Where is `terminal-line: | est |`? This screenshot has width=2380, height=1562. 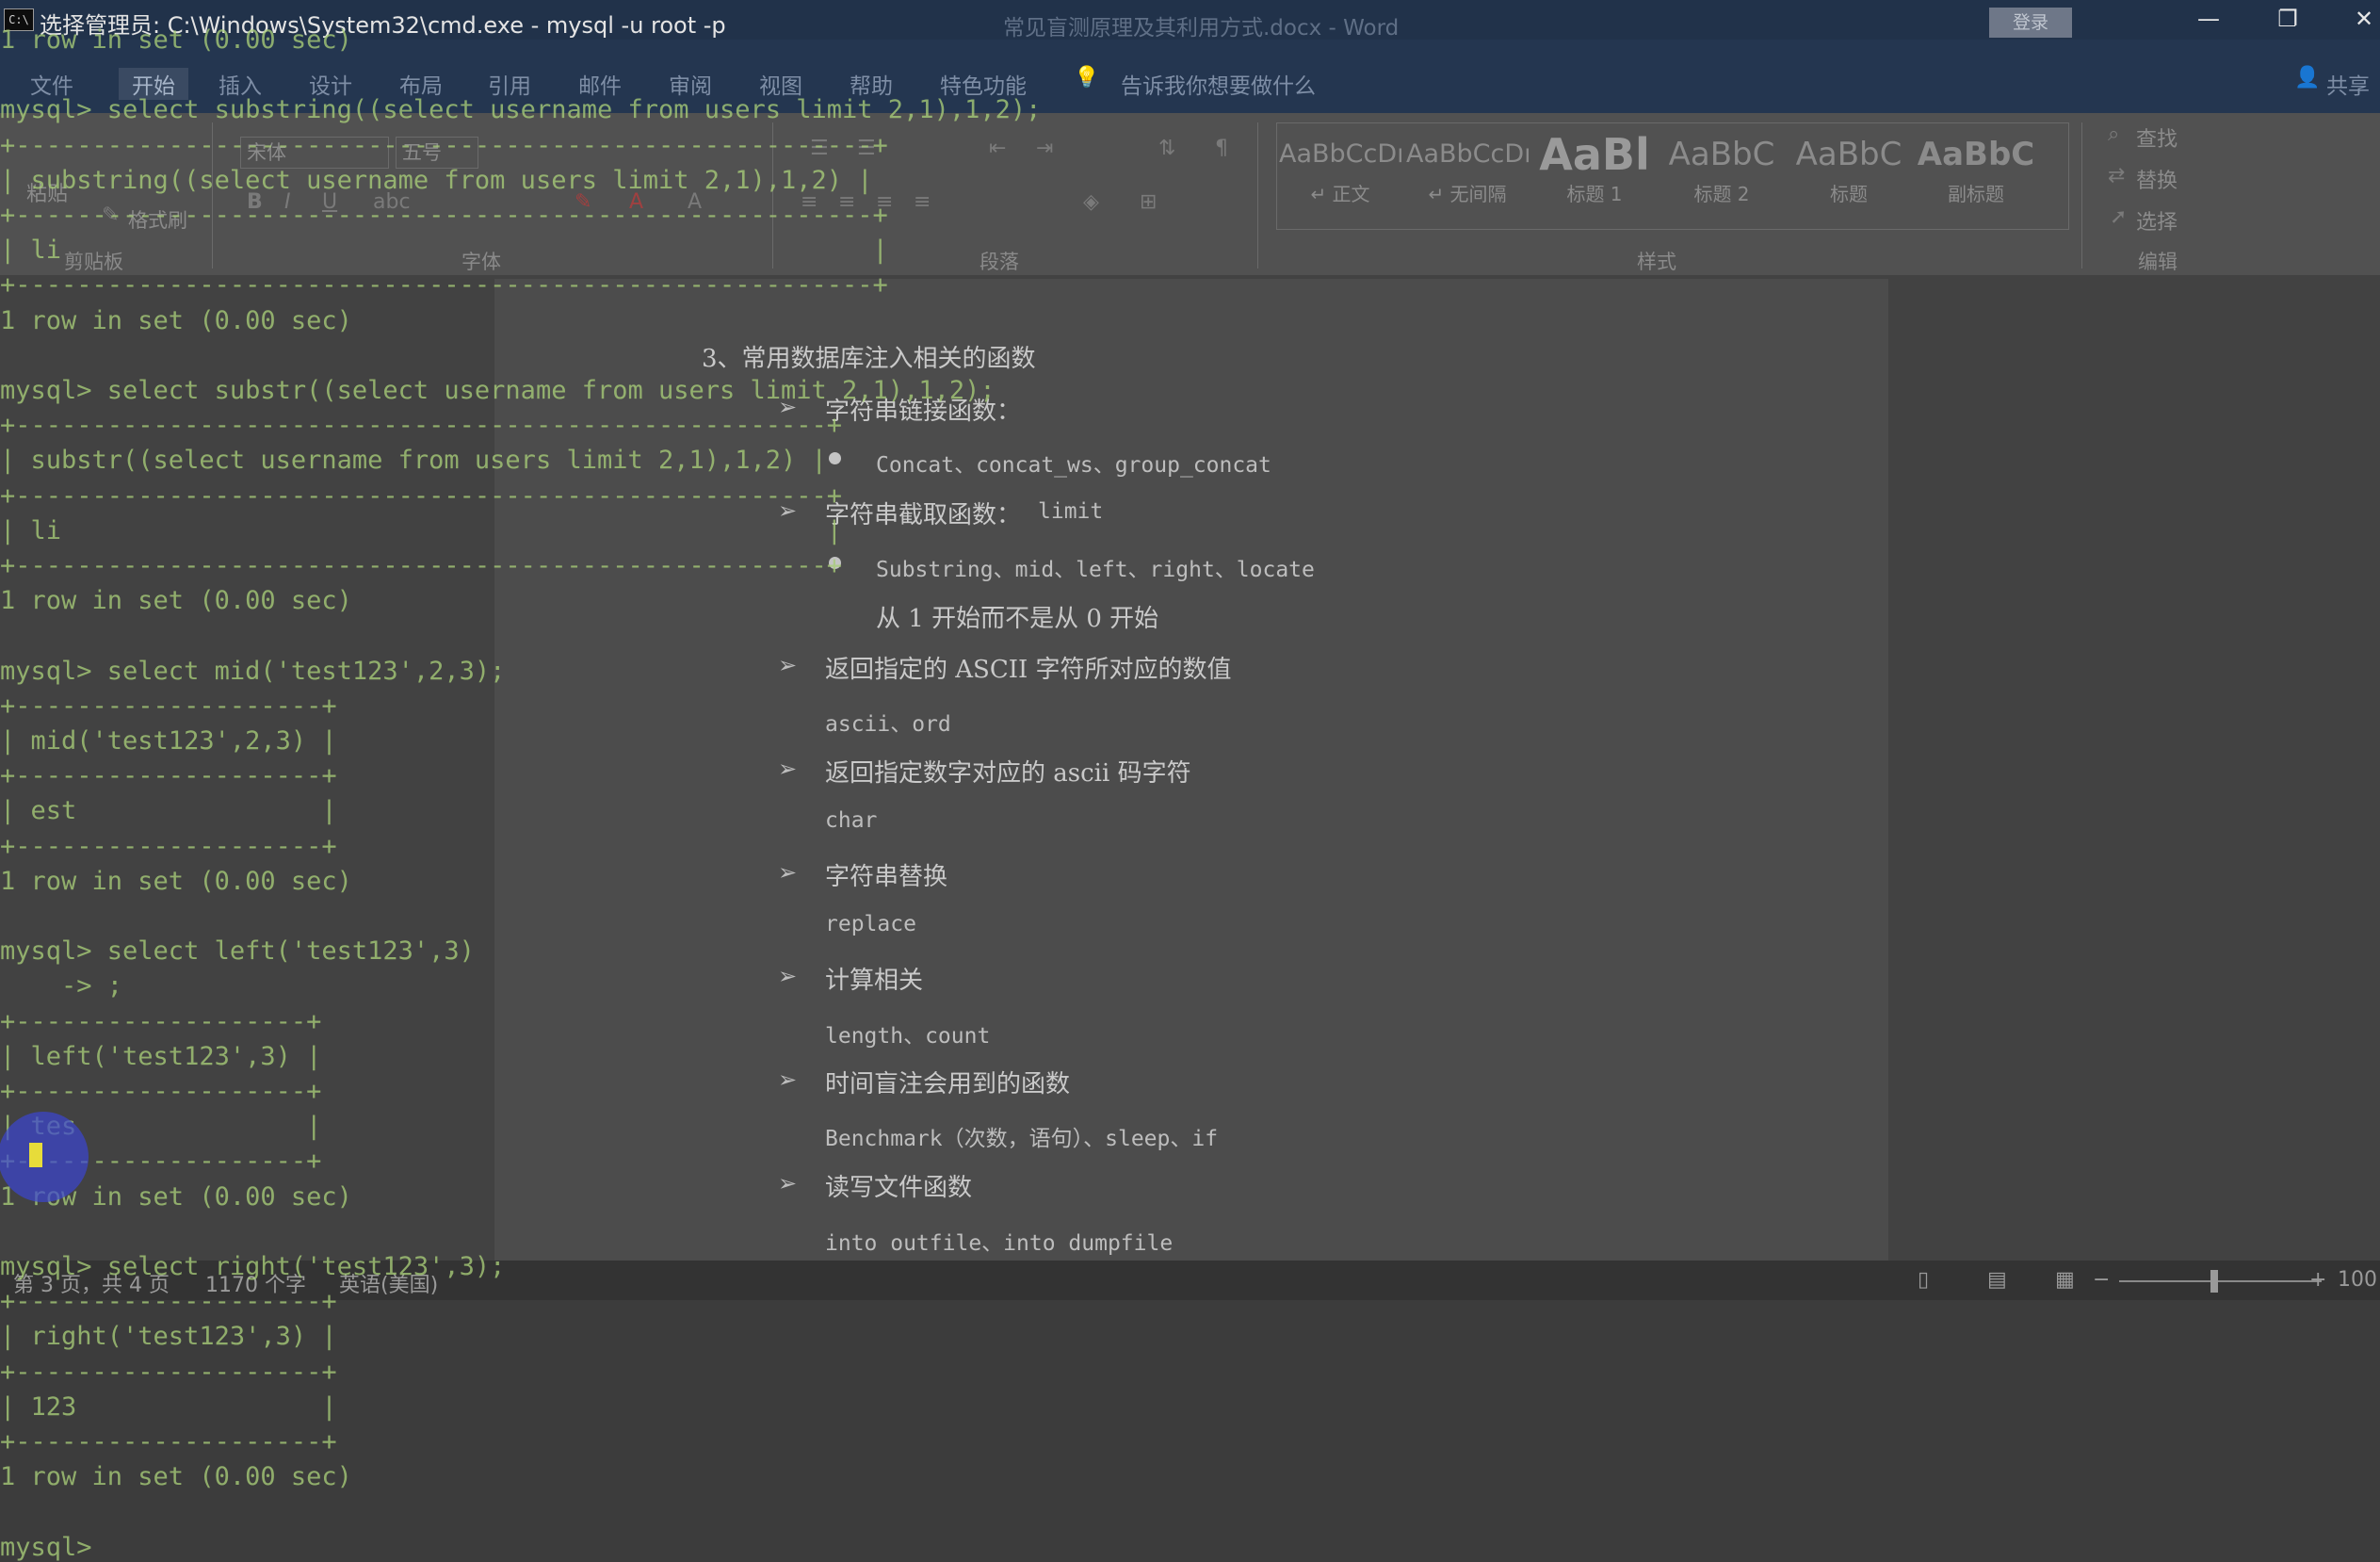
terminal-line: | est | is located at coordinates (168, 811).